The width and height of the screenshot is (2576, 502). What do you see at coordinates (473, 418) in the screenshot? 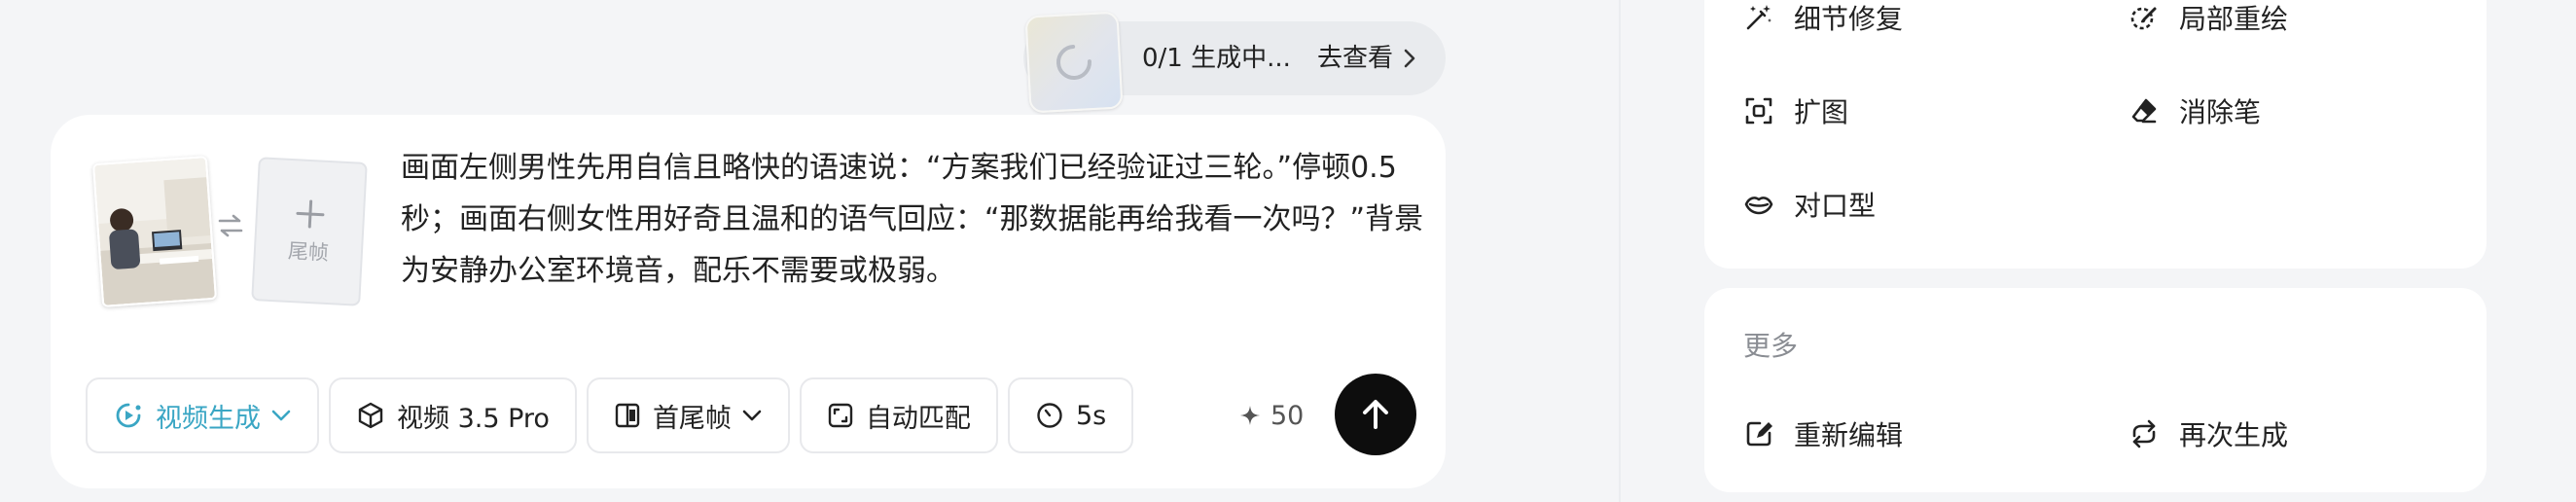
I see `model-label: 视频 3.5 Pro` at bounding box center [473, 418].